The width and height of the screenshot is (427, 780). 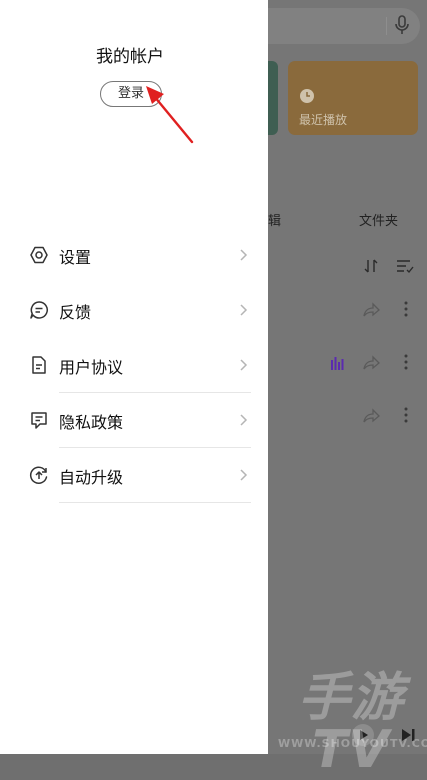 What do you see at coordinates (39, 255) in the screenshot?
I see `gear-icon` at bounding box center [39, 255].